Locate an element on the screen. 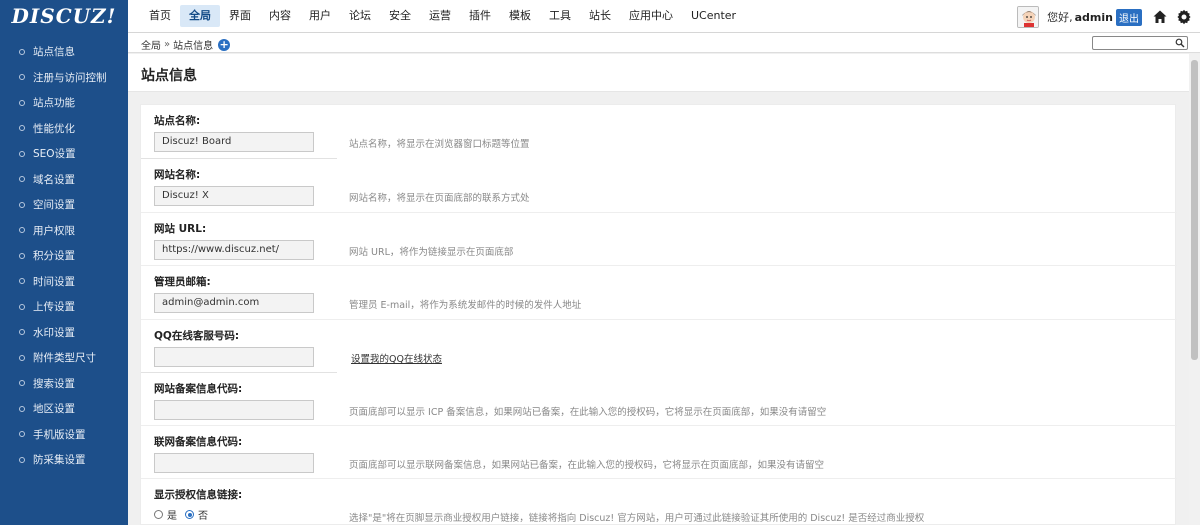 The height and width of the screenshot is (525, 1200). greeting-text: 您好, is located at coordinates (1060, 17).